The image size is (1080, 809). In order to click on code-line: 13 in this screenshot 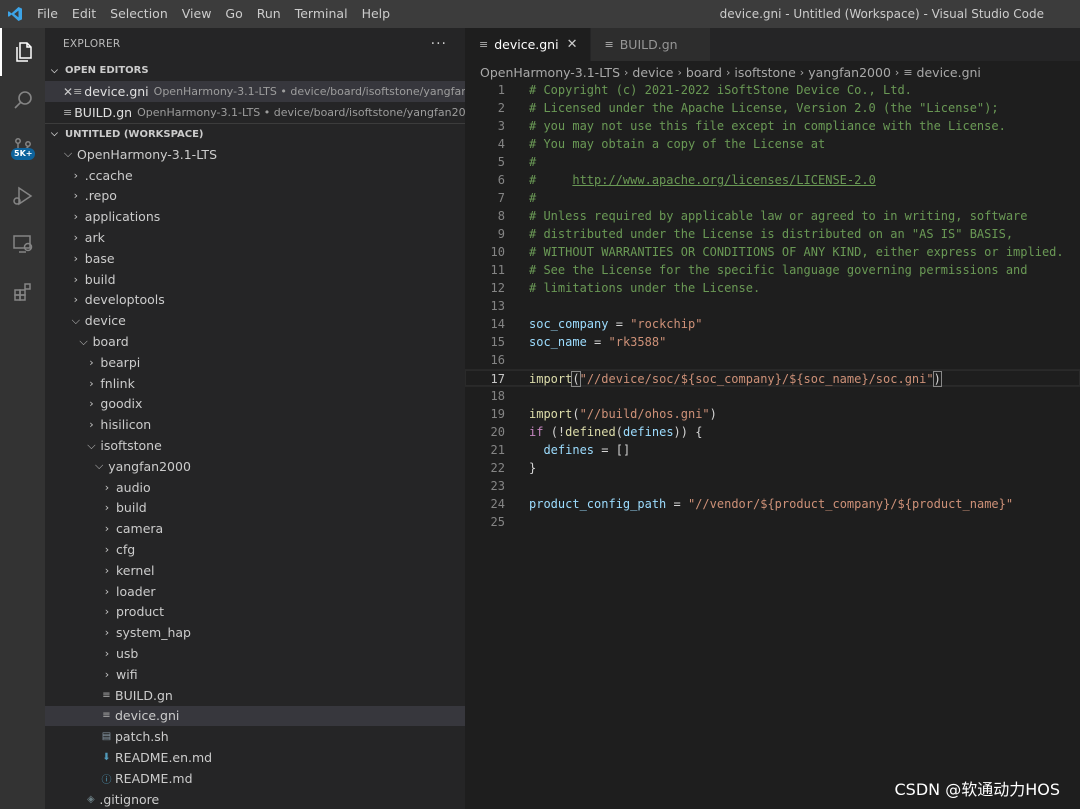, I will do `click(772, 306)`.